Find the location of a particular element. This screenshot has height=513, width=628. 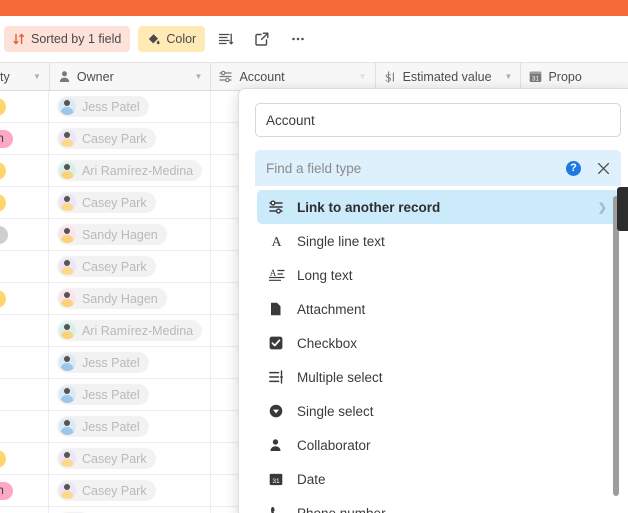

column-header-proposal: 31 Propo is located at coordinates (574, 76).